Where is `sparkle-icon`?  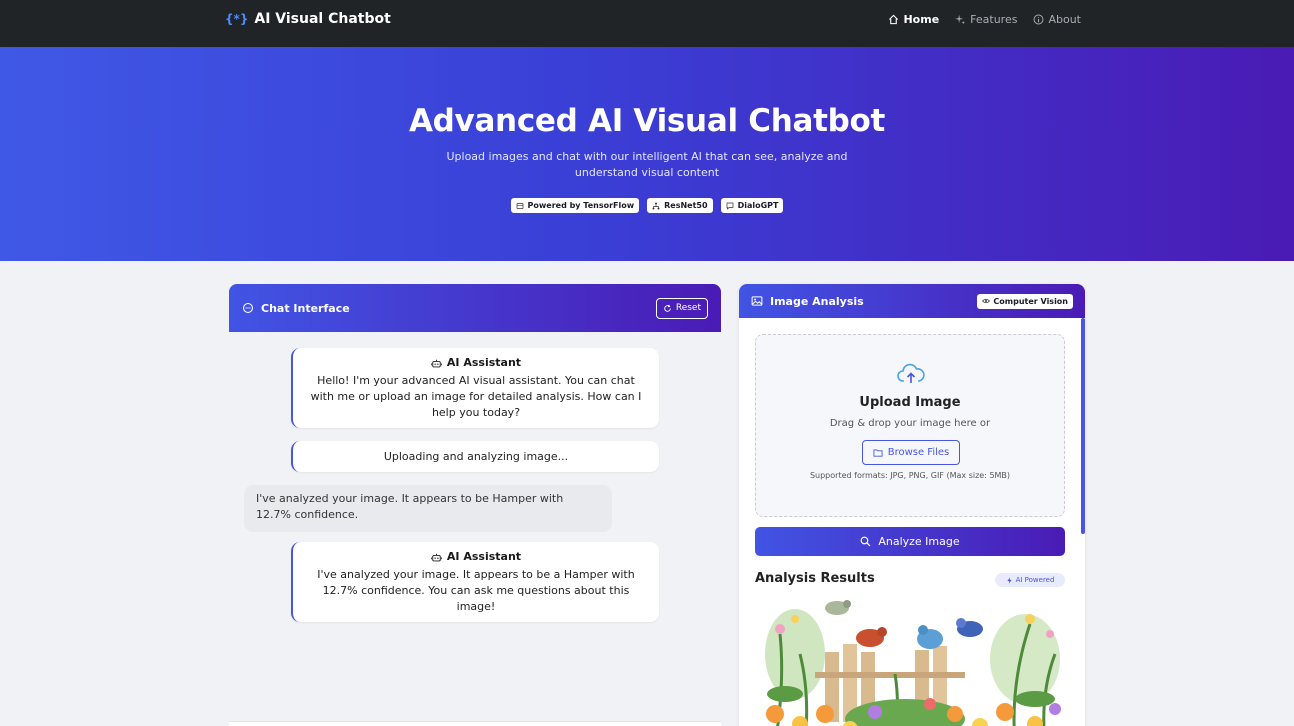
sparkle-icon is located at coordinates (960, 19).